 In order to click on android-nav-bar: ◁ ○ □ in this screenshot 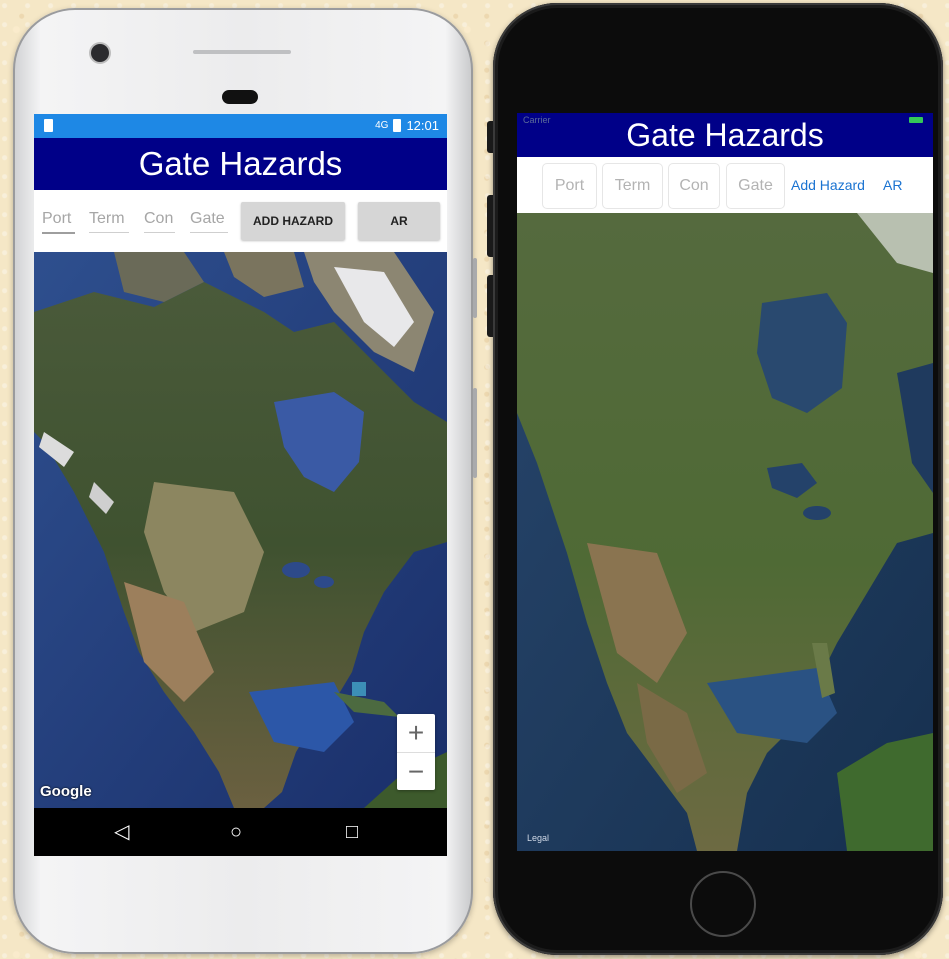, I will do `click(240, 832)`.